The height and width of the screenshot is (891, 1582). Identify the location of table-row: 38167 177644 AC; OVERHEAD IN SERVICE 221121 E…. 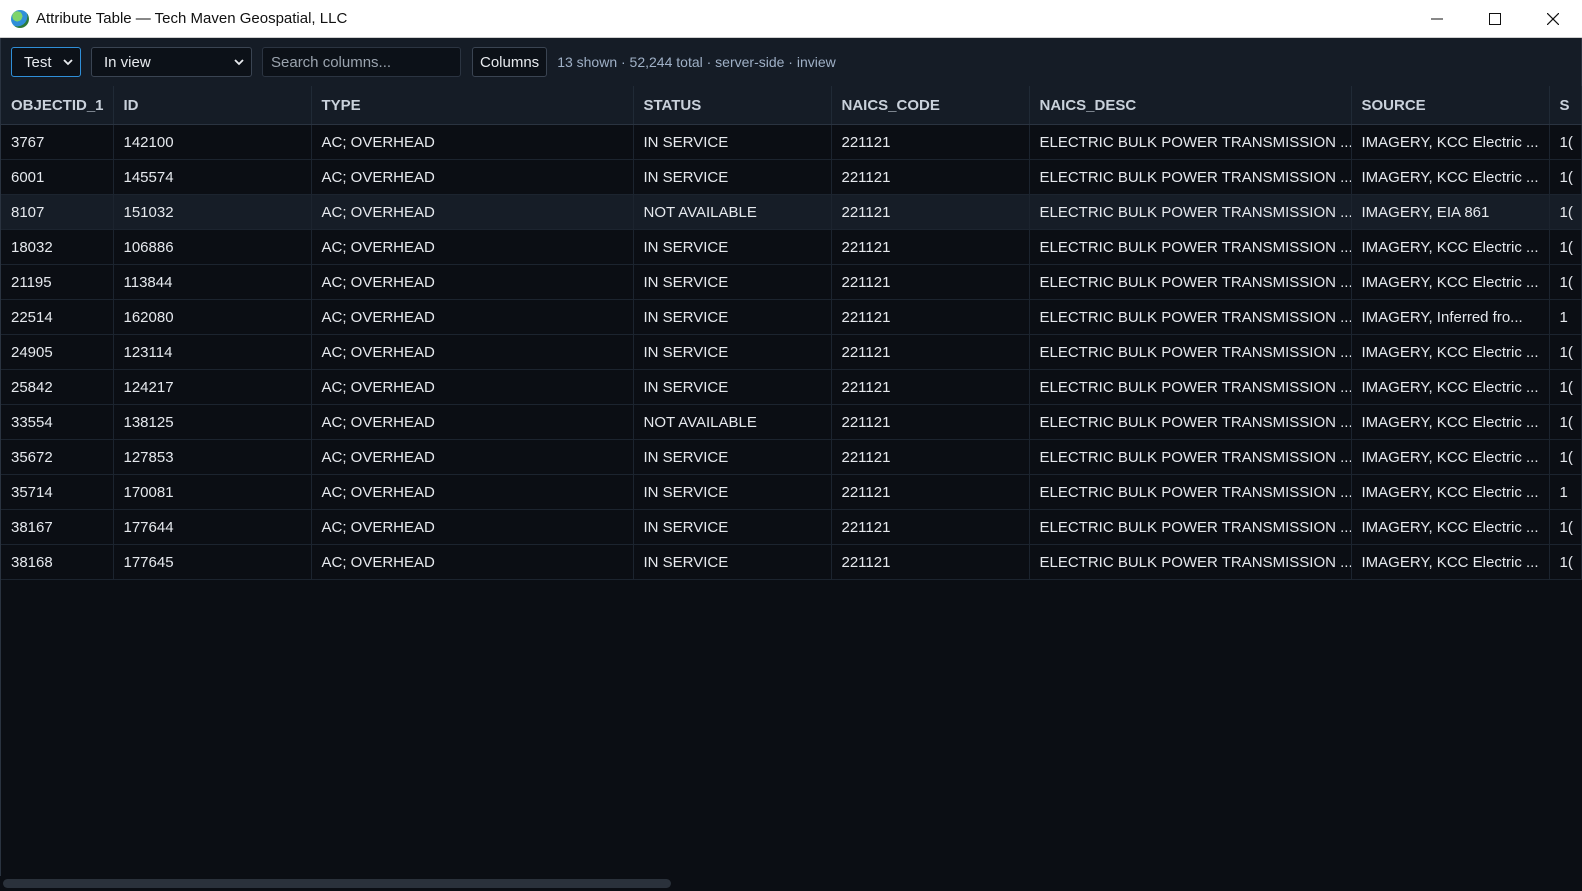
(791, 527).